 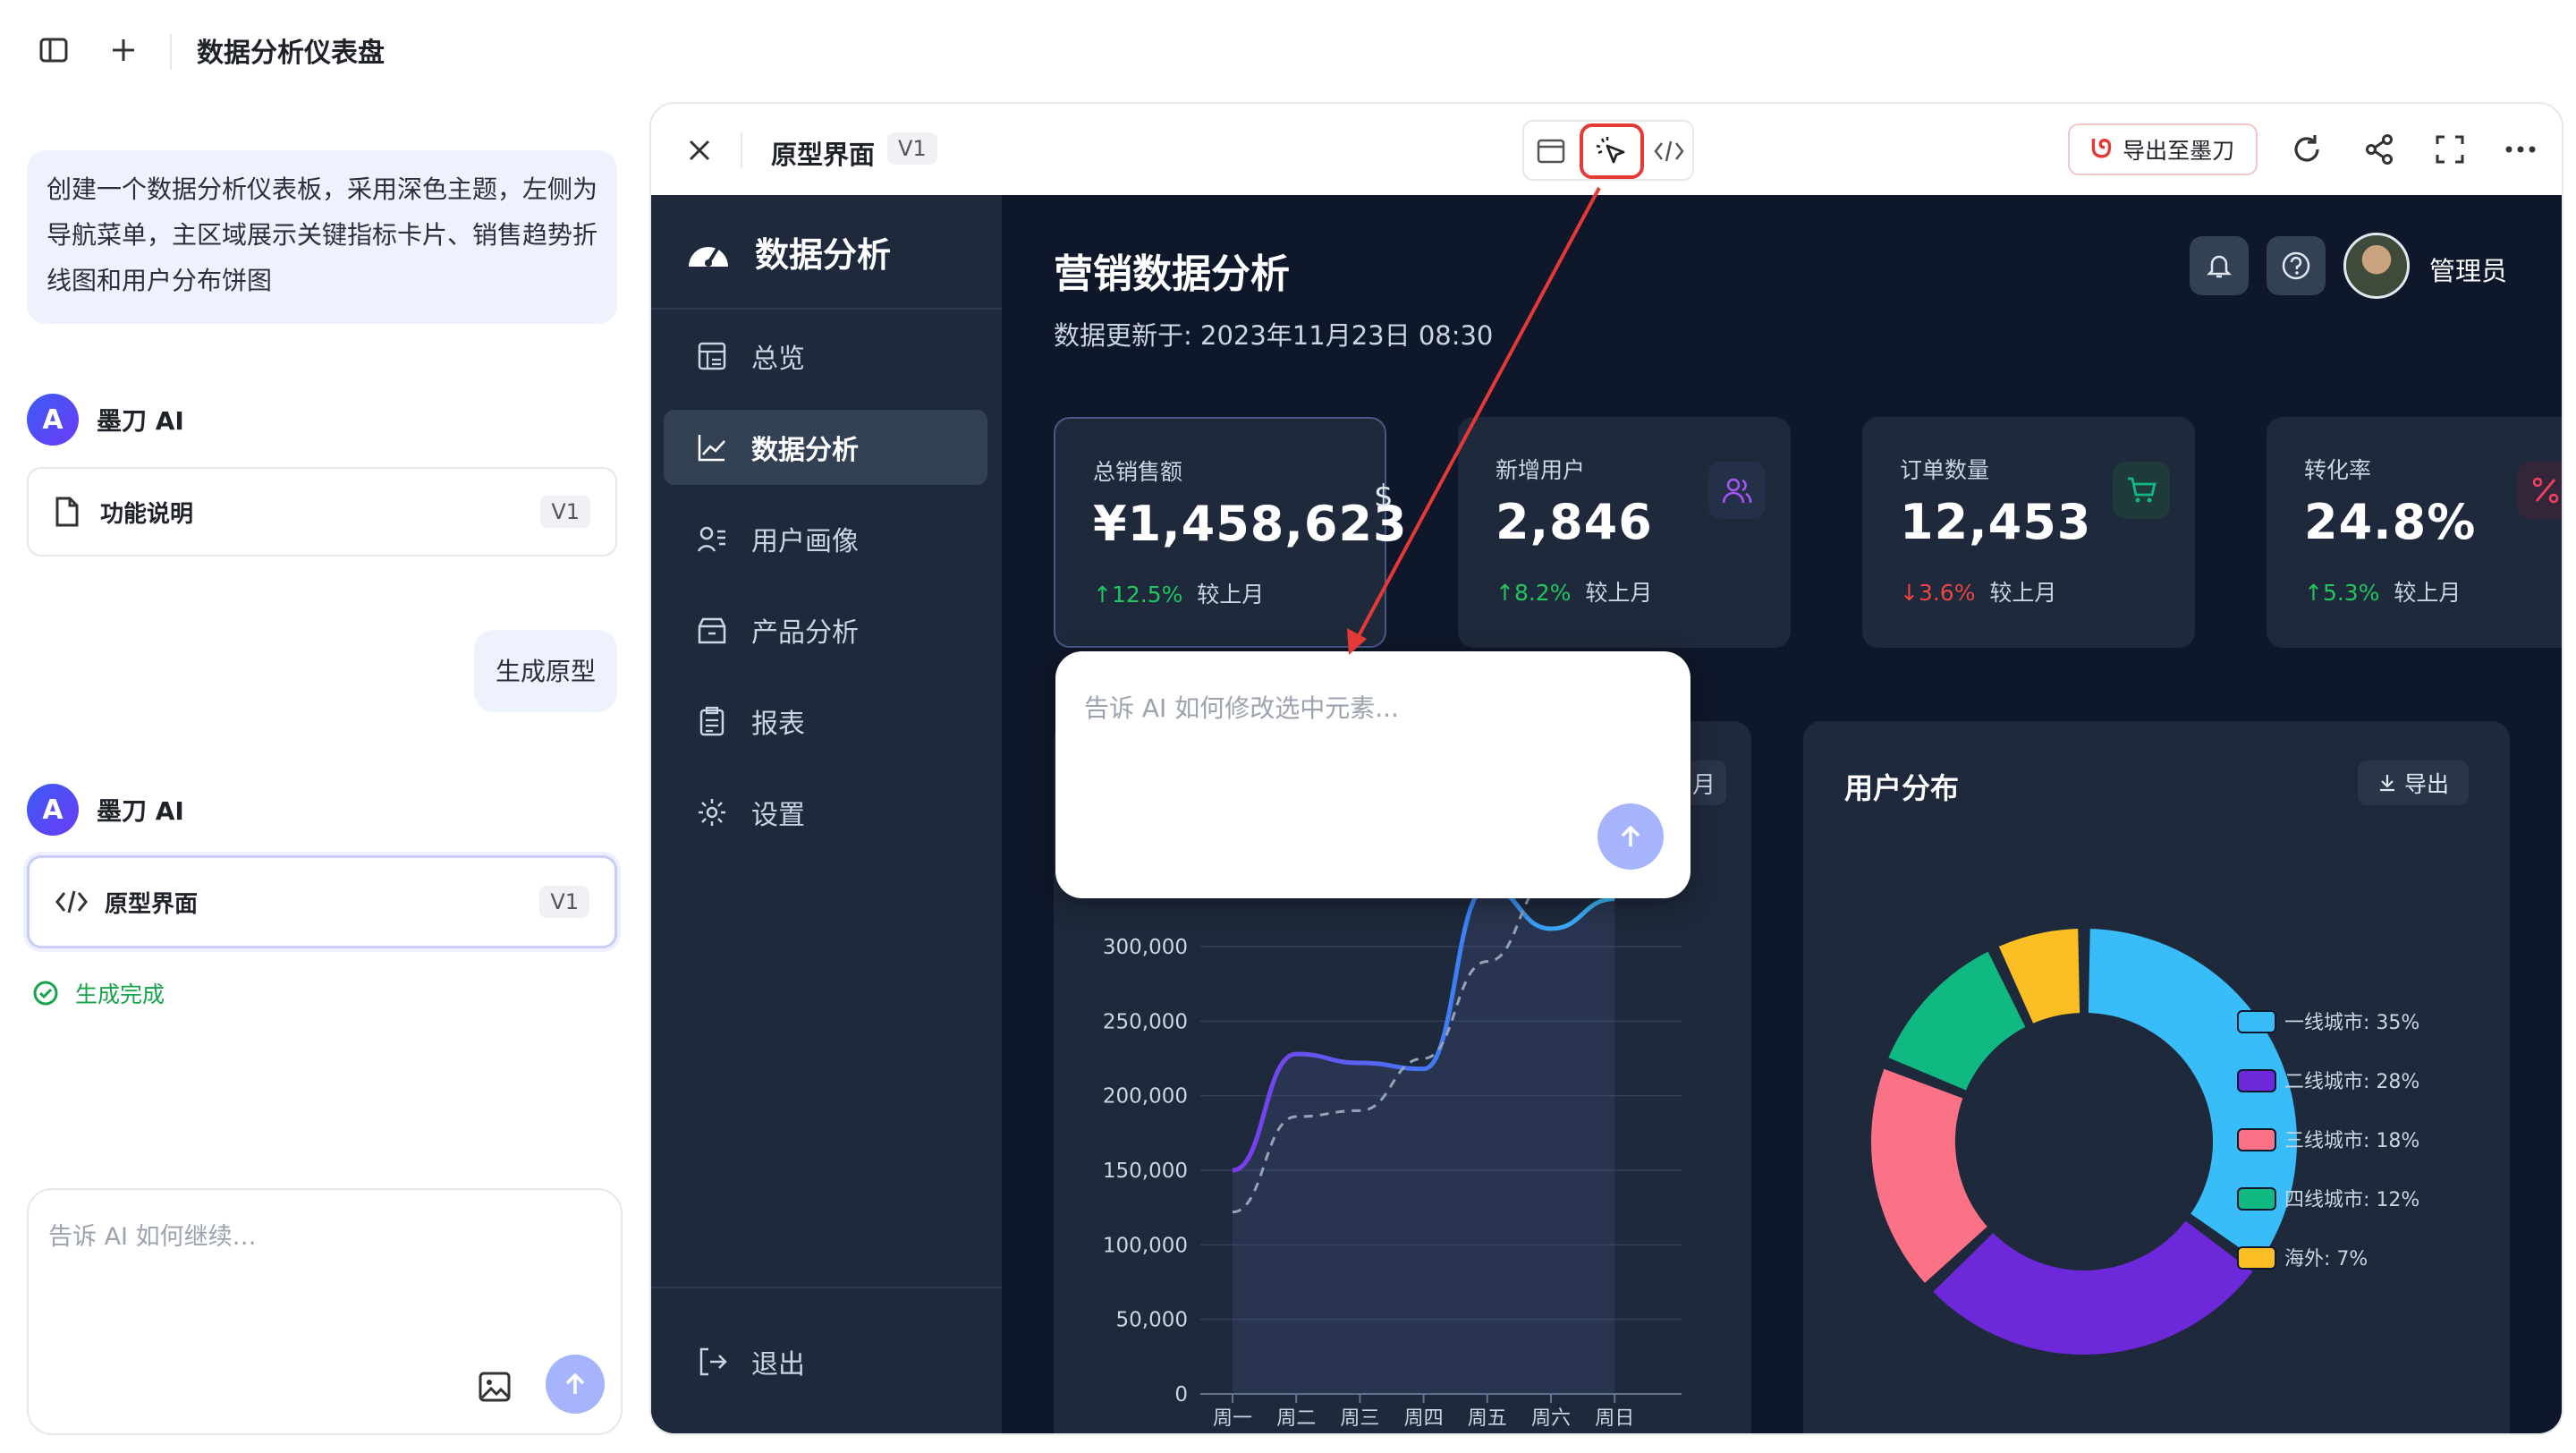 I want to click on help-button, so click(x=2296, y=265).